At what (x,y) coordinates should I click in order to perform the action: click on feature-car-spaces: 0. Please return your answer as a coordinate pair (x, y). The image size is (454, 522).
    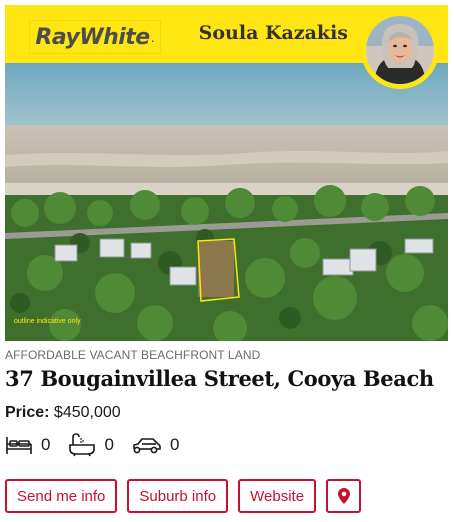
    Looking at the image, I should click on (155, 445).